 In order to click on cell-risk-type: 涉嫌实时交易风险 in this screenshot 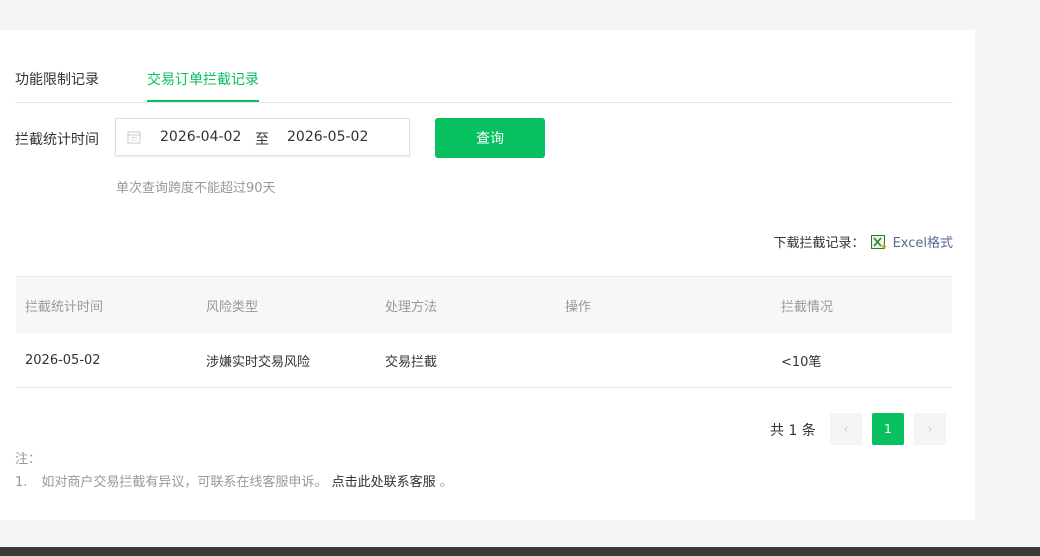, I will do `click(258, 362)`.